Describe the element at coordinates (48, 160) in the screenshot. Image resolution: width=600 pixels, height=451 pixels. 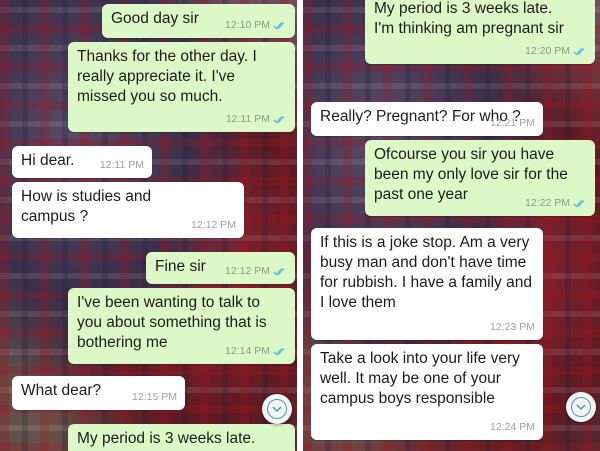
I see `message-text: Hi dear.` at that location.